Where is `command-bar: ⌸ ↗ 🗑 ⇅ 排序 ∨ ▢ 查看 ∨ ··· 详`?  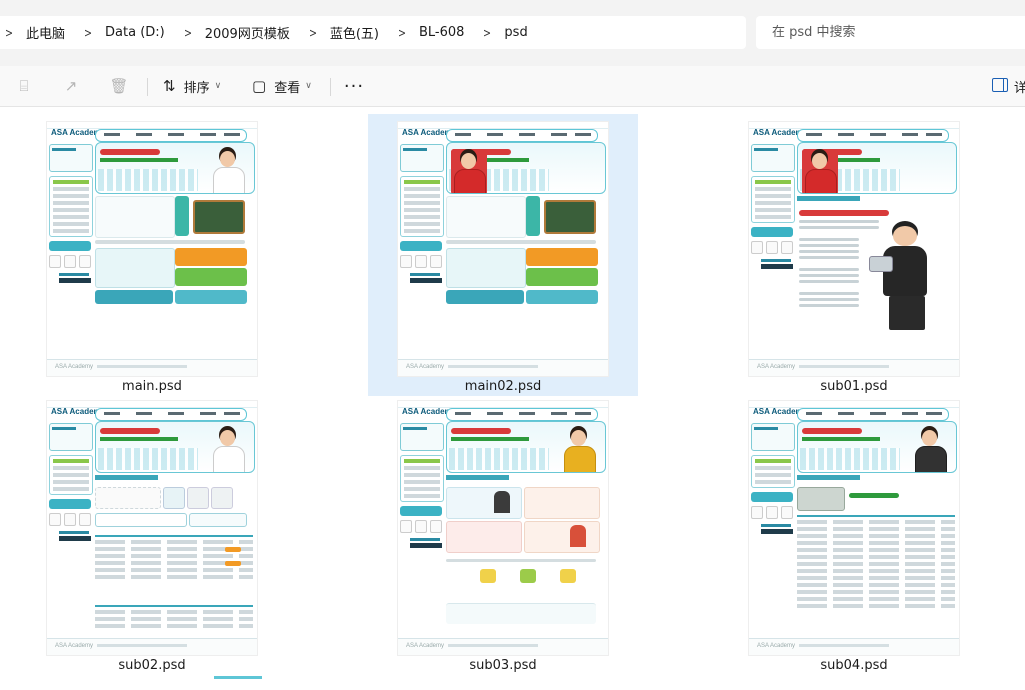 command-bar: ⌸ ↗ 🗑 ⇅ 排序 ∨ ▢ 查看 ∨ ··· 详 is located at coordinates (512, 86).